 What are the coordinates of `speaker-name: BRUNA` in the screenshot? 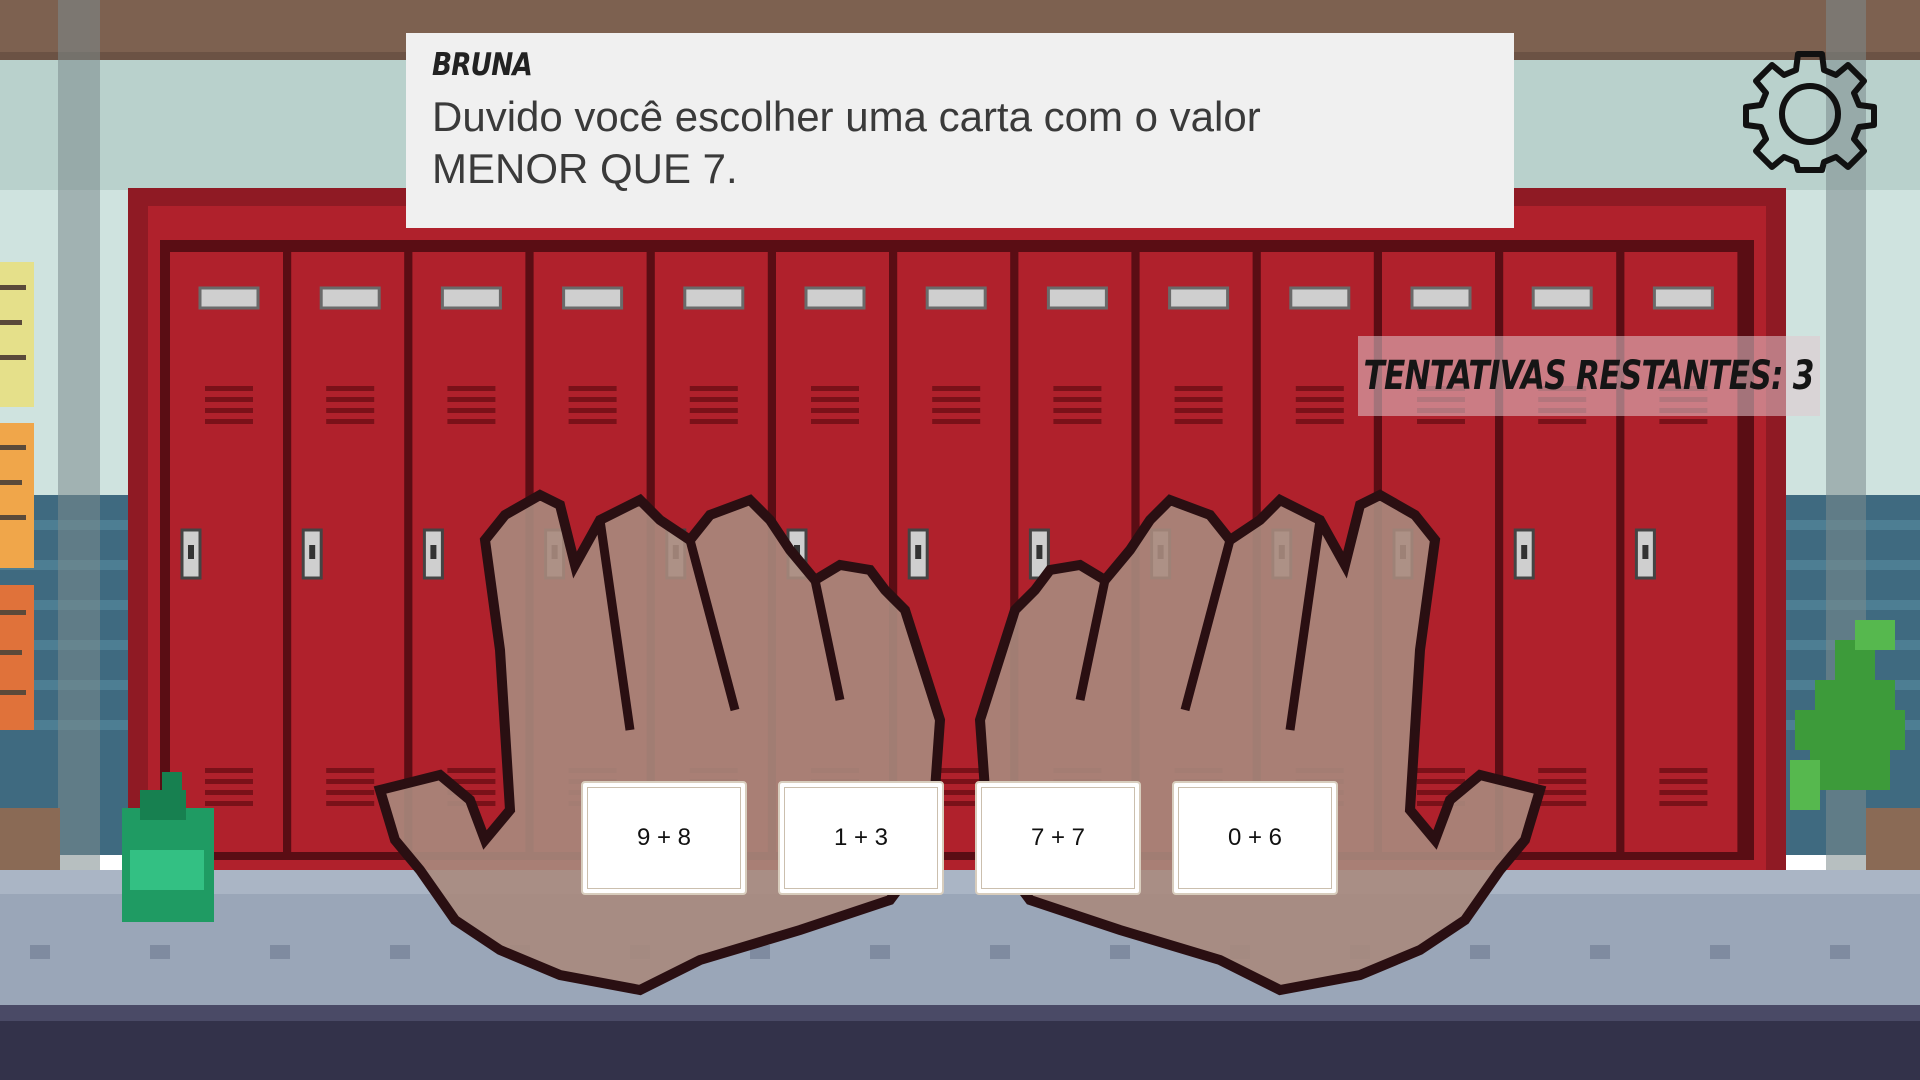 It's located at (482, 65).